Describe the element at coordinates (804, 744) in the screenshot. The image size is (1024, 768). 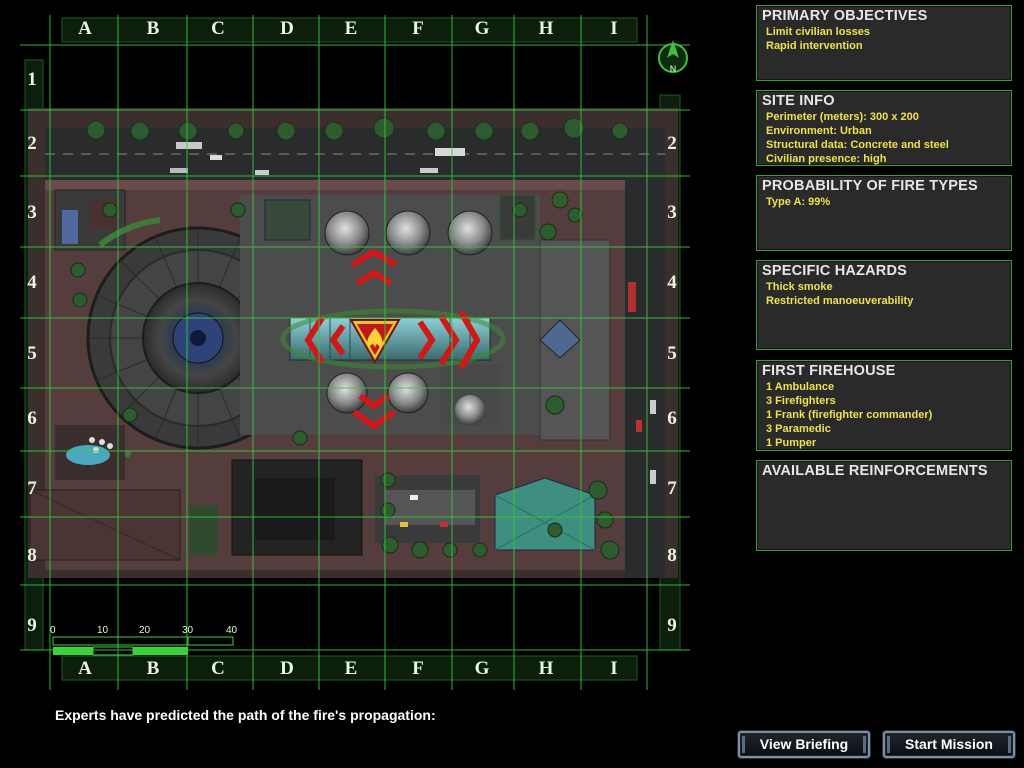
I see `view-briefing-button: View Briefing` at that location.